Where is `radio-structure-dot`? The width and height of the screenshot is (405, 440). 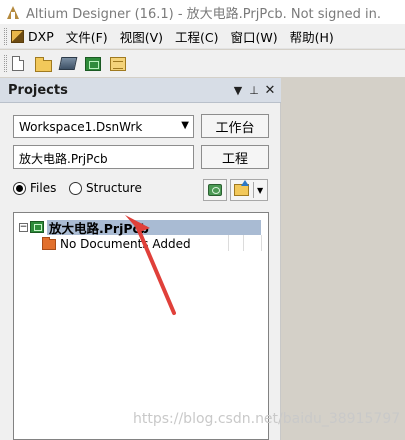 radio-structure-dot is located at coordinates (75, 188).